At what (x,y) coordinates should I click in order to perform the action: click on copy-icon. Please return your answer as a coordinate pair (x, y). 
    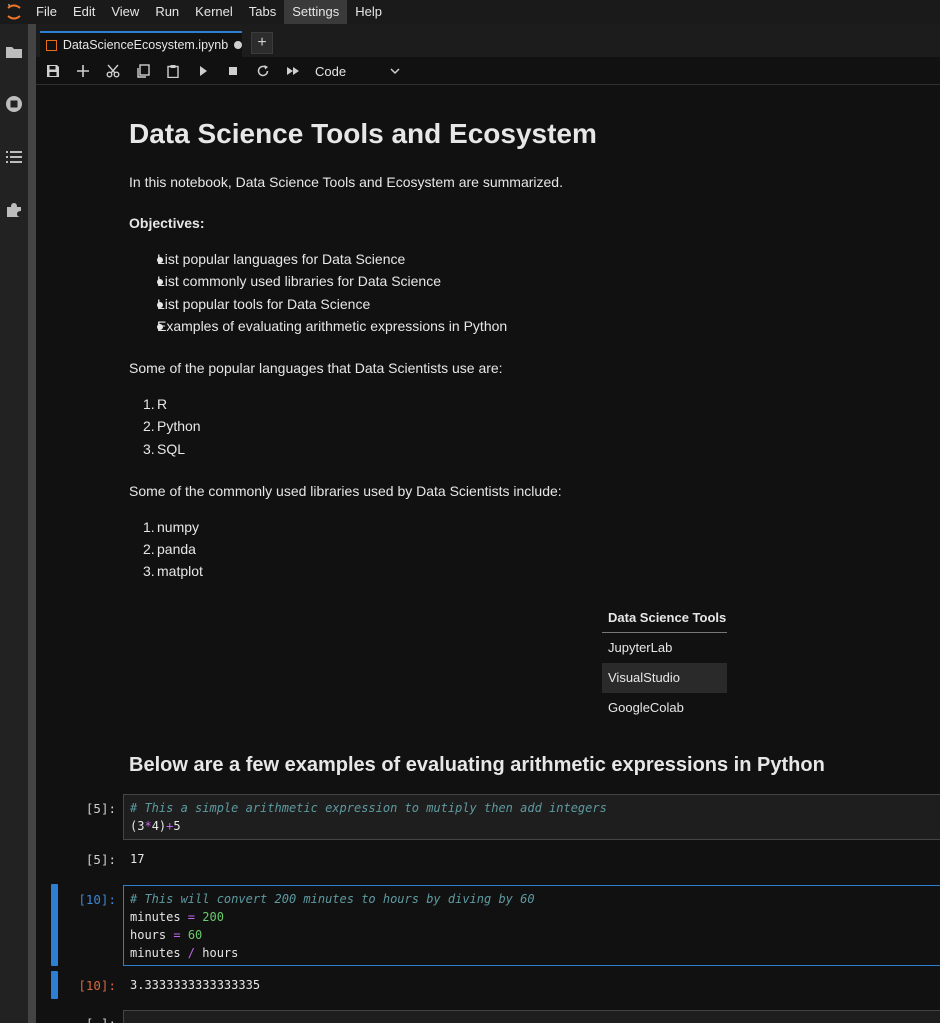
    Looking at the image, I should click on (143, 71).